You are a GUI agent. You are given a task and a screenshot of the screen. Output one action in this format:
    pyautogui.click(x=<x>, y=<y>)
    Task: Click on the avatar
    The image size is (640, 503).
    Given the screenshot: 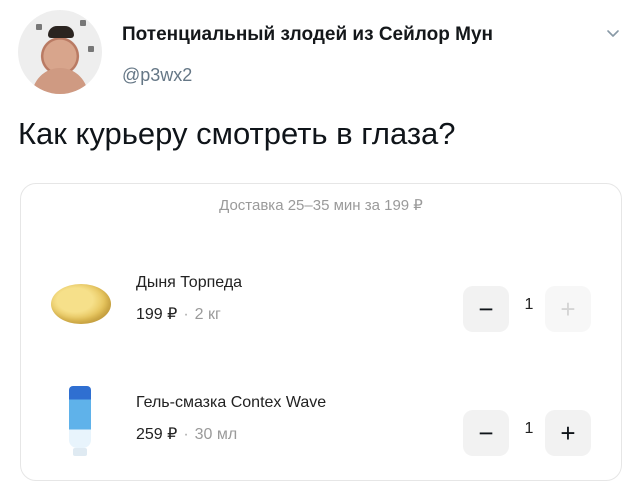 What is the action you would take?
    pyautogui.click(x=60, y=52)
    